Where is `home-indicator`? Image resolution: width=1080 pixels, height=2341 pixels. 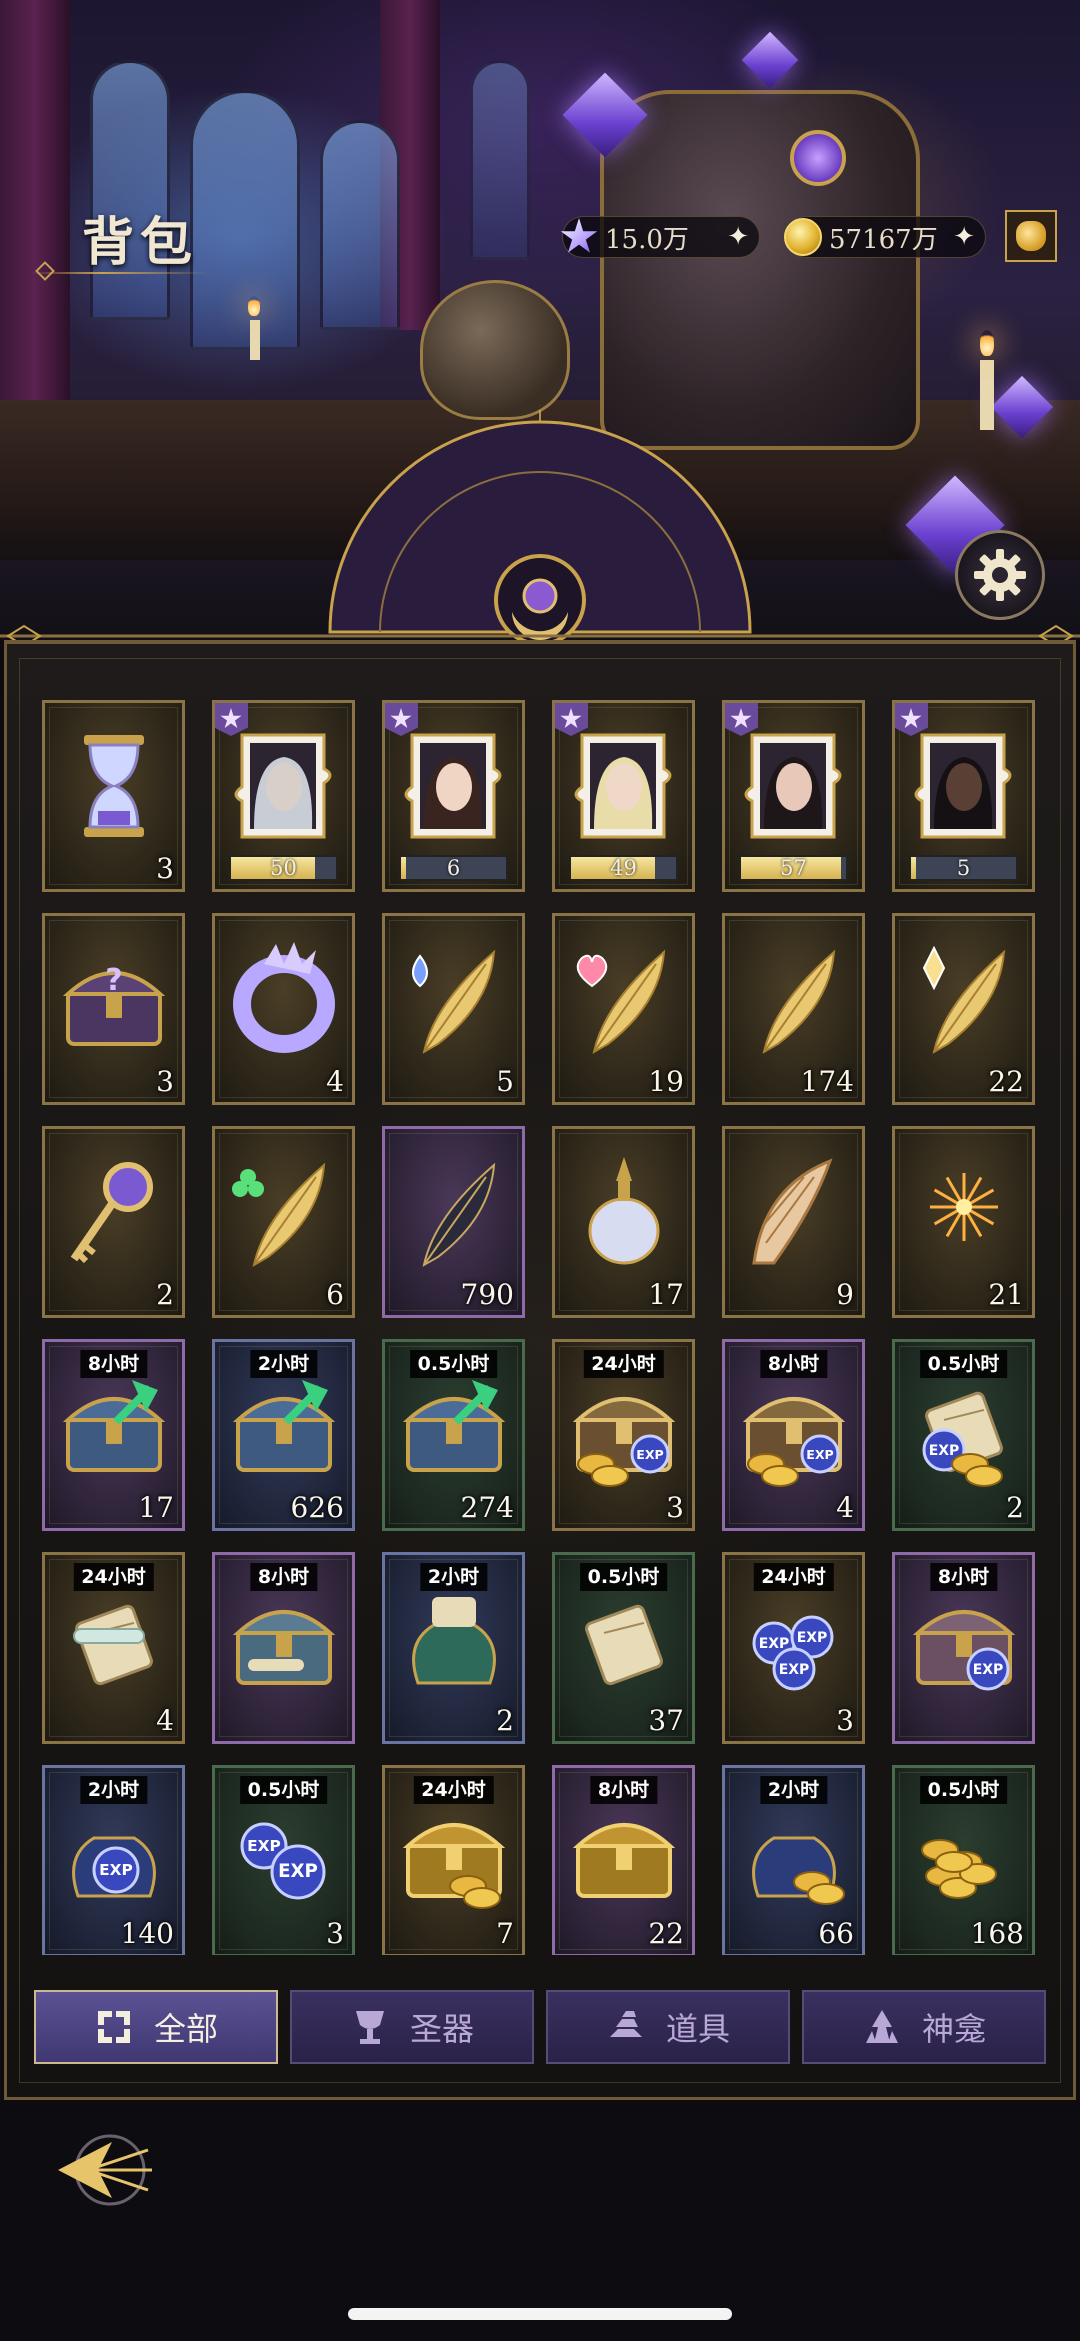 home-indicator is located at coordinates (540, 2314).